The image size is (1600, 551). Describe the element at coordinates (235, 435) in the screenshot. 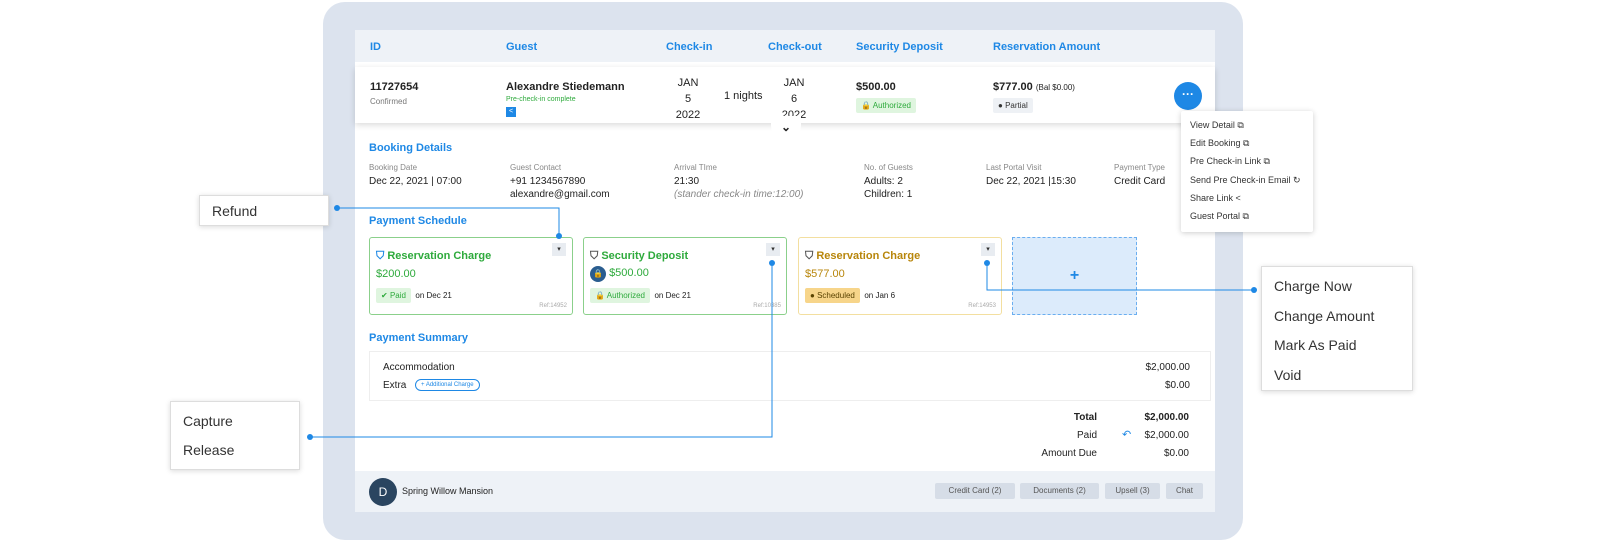

I see `deposit-callout: Capture Release` at that location.